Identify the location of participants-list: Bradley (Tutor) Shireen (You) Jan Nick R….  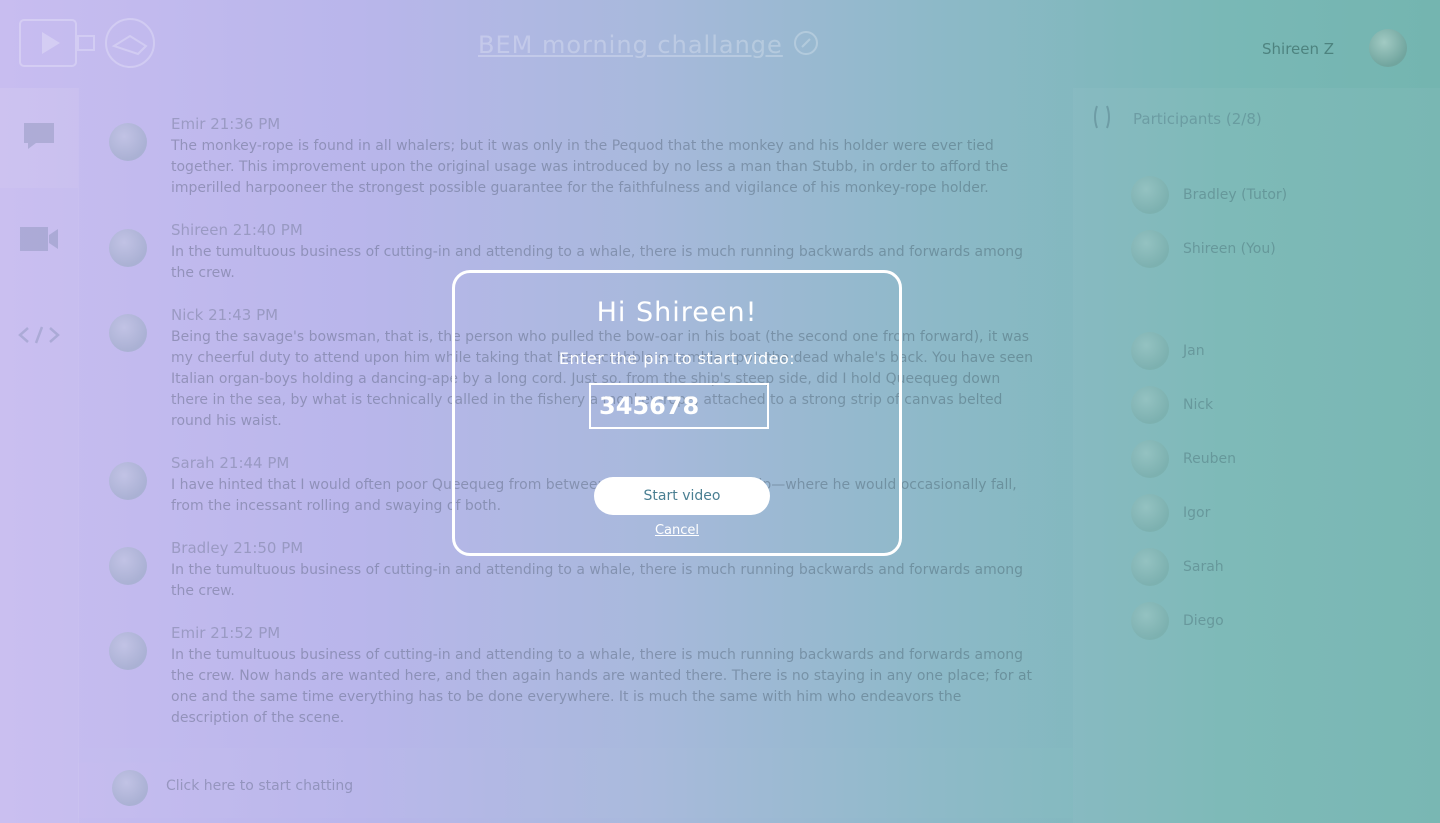
(1209, 408).